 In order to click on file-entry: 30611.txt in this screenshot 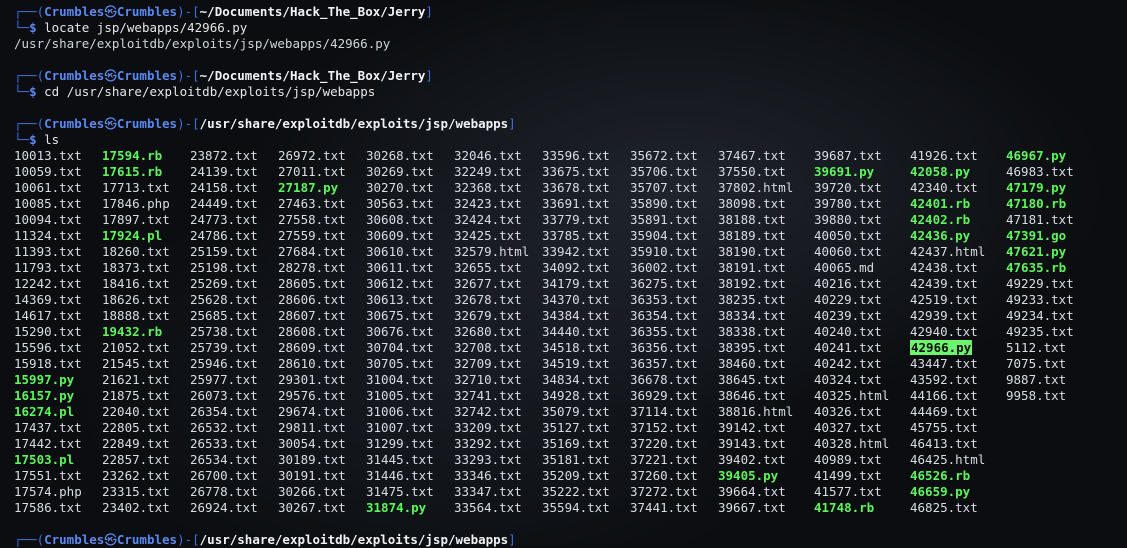, I will do `click(400, 267)`.